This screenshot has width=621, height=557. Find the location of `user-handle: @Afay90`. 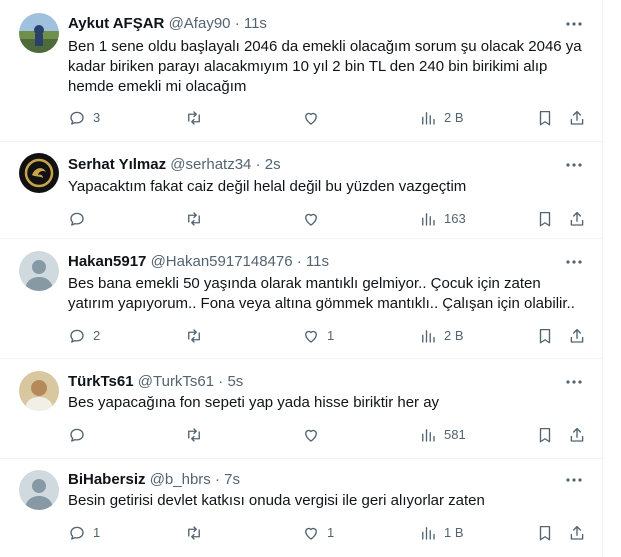

user-handle: @Afay90 is located at coordinates (200, 23).